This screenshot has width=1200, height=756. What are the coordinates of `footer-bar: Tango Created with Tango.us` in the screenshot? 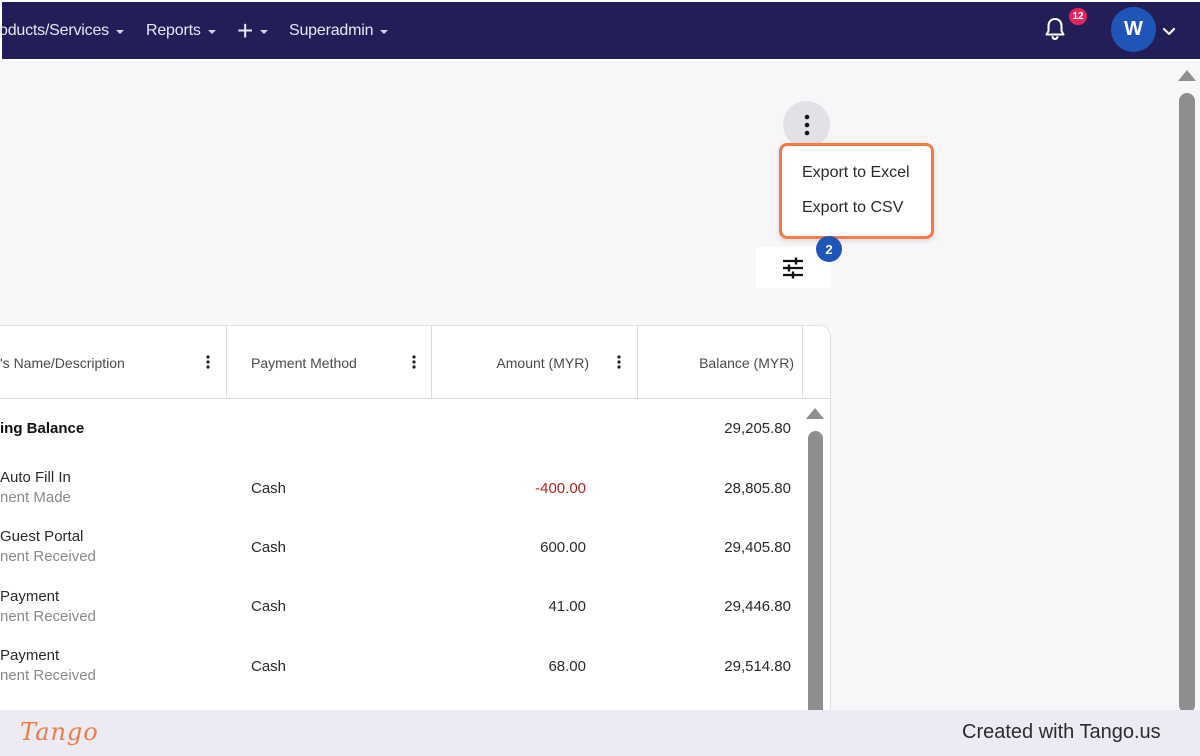 It's located at (600, 733).